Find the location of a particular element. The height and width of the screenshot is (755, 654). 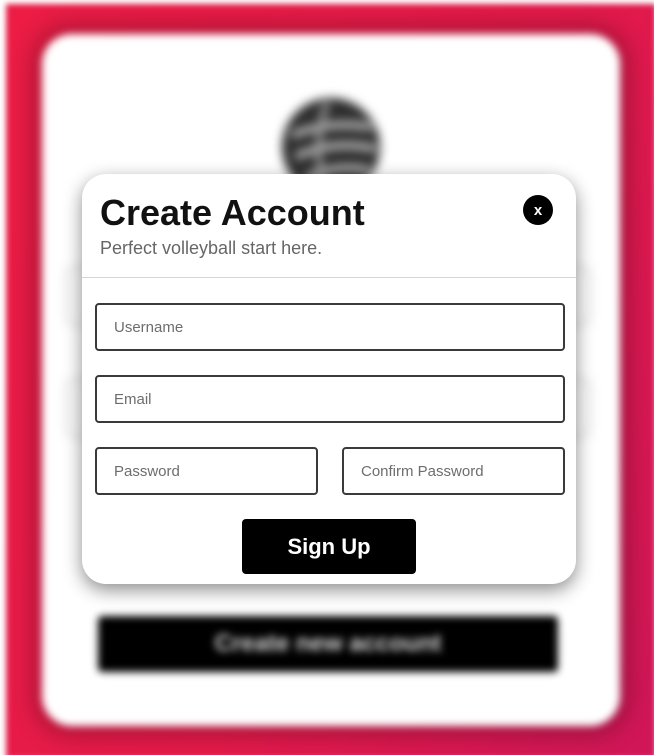

modal-subtitle: Perfect volleyball start here. is located at coordinates (211, 248).